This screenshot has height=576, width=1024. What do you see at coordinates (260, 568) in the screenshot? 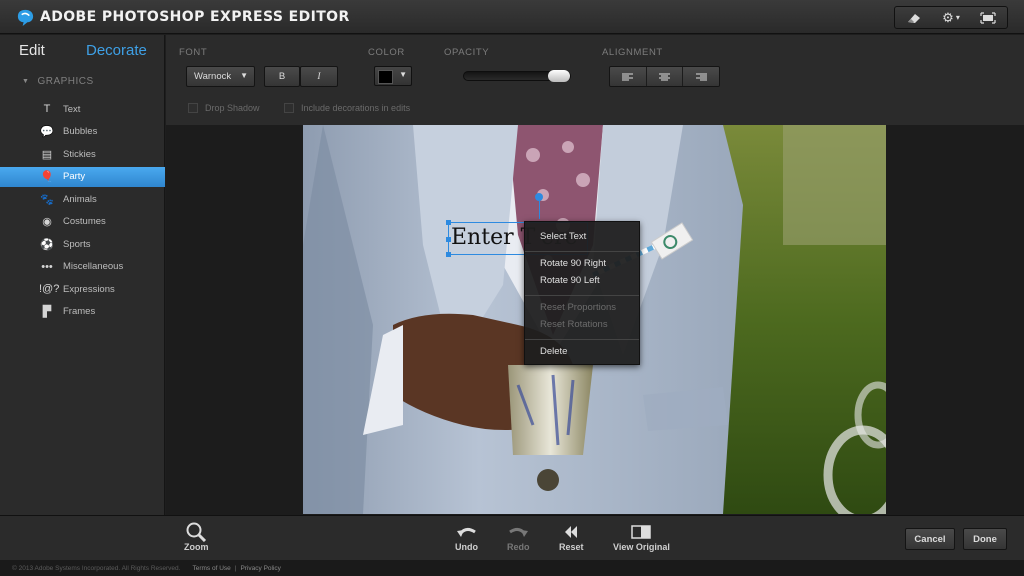
I see `privacy-policy-link: Privacy Policy` at bounding box center [260, 568].